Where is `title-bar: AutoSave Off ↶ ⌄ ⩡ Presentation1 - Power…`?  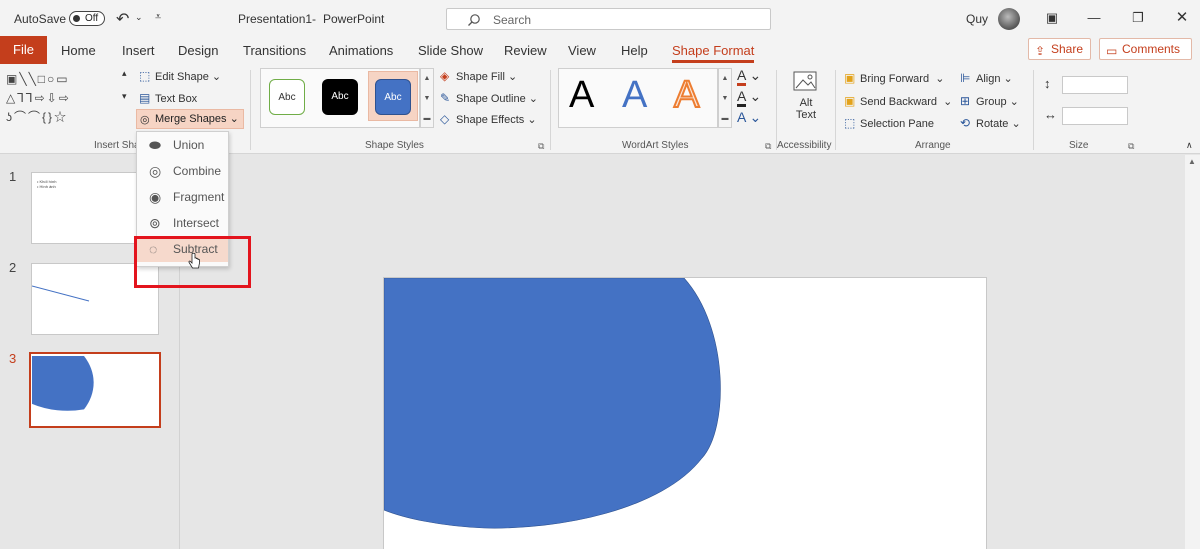
title-bar: AutoSave Off ↶ ⌄ ⩡ Presentation1 - Power… is located at coordinates (600, 18).